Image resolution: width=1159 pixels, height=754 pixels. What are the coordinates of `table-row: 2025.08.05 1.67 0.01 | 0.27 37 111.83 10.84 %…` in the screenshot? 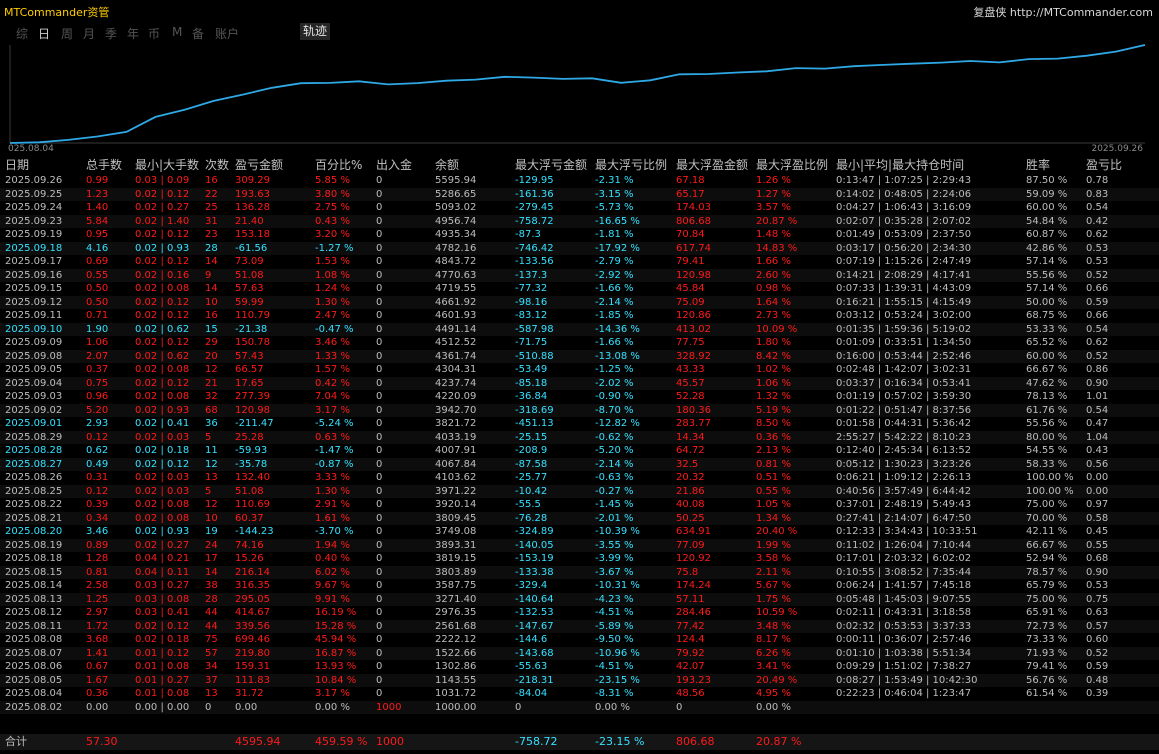 It's located at (579, 680).